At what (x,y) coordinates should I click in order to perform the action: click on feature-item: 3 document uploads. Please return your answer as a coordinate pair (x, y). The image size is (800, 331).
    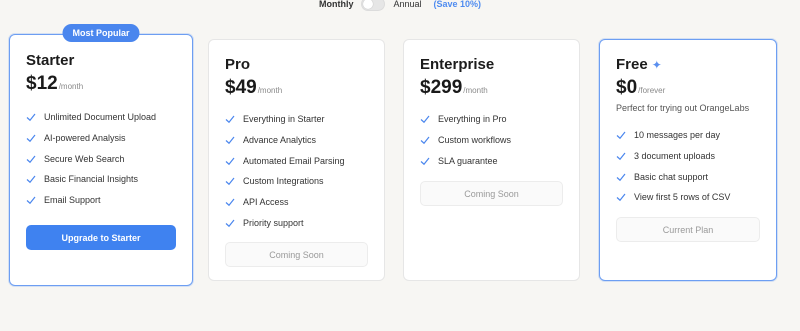
    Looking at the image, I should click on (673, 156).